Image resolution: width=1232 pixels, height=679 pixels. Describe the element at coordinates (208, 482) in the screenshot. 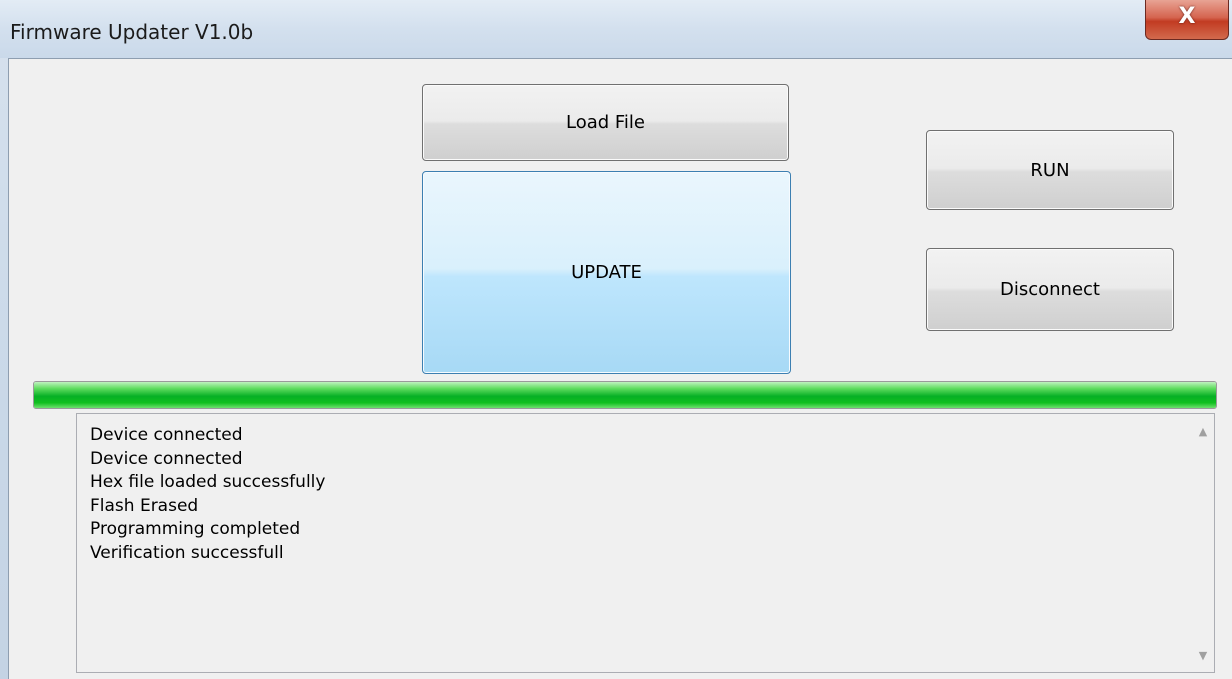

I see `log-line: Hex file loaded successfully` at that location.